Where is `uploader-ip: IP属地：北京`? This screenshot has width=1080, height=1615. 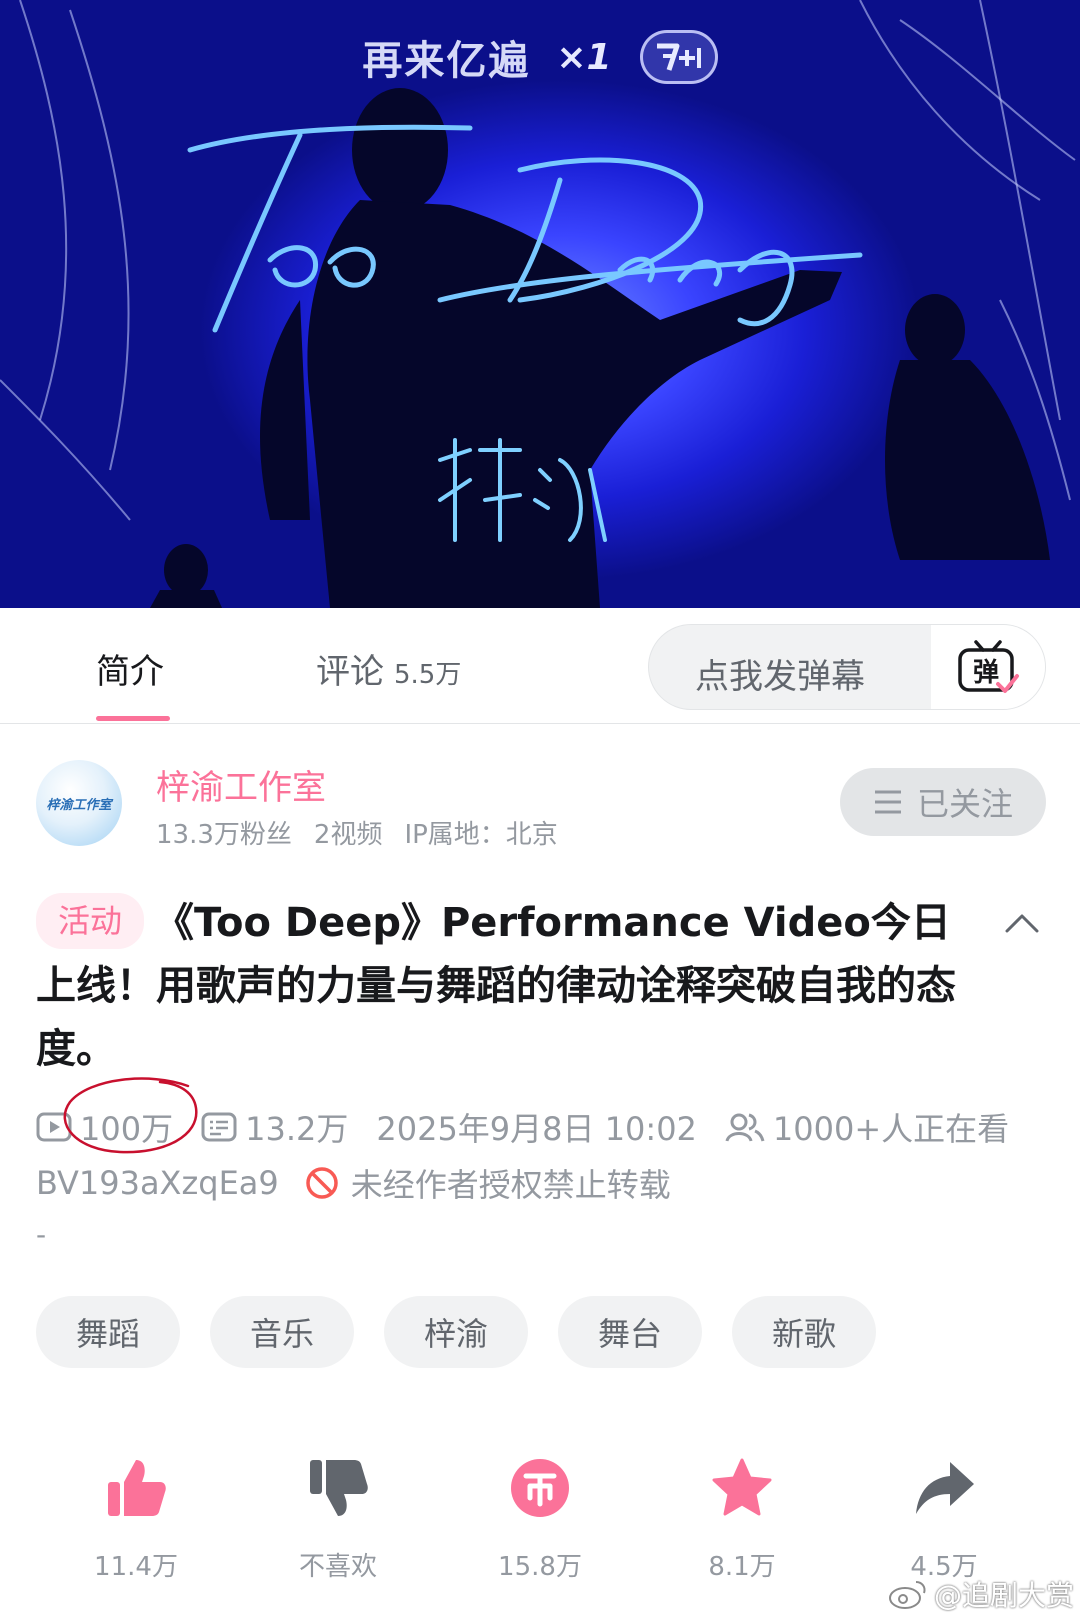
uploader-ip: IP属地：北京 is located at coordinates (481, 835).